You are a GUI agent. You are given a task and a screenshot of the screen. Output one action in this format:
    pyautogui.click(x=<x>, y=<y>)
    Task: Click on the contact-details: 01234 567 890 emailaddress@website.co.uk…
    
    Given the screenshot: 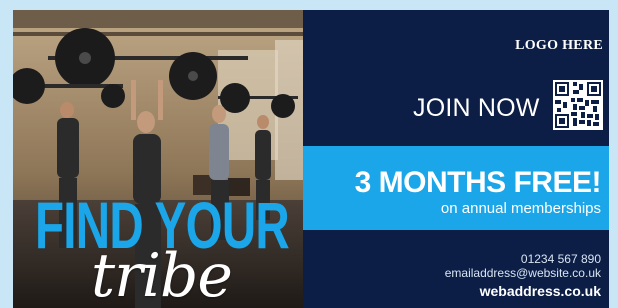 What is the action you would take?
    pyautogui.click(x=523, y=276)
    